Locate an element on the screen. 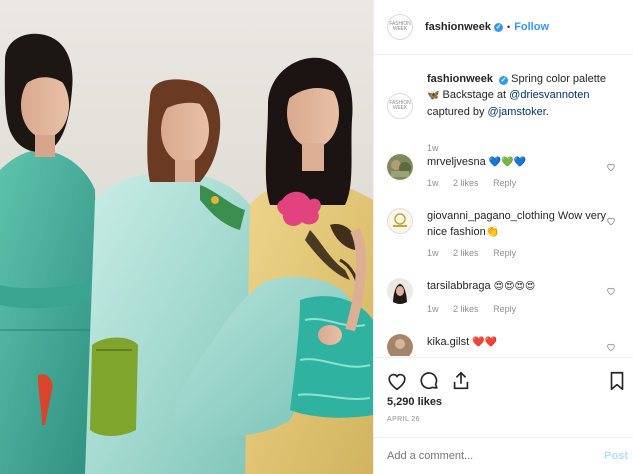 Image resolution: width=633 pixels, height=474 pixels. post-header: FASHION WEEK fashionweek ✓ • Follow is located at coordinates (503, 27).